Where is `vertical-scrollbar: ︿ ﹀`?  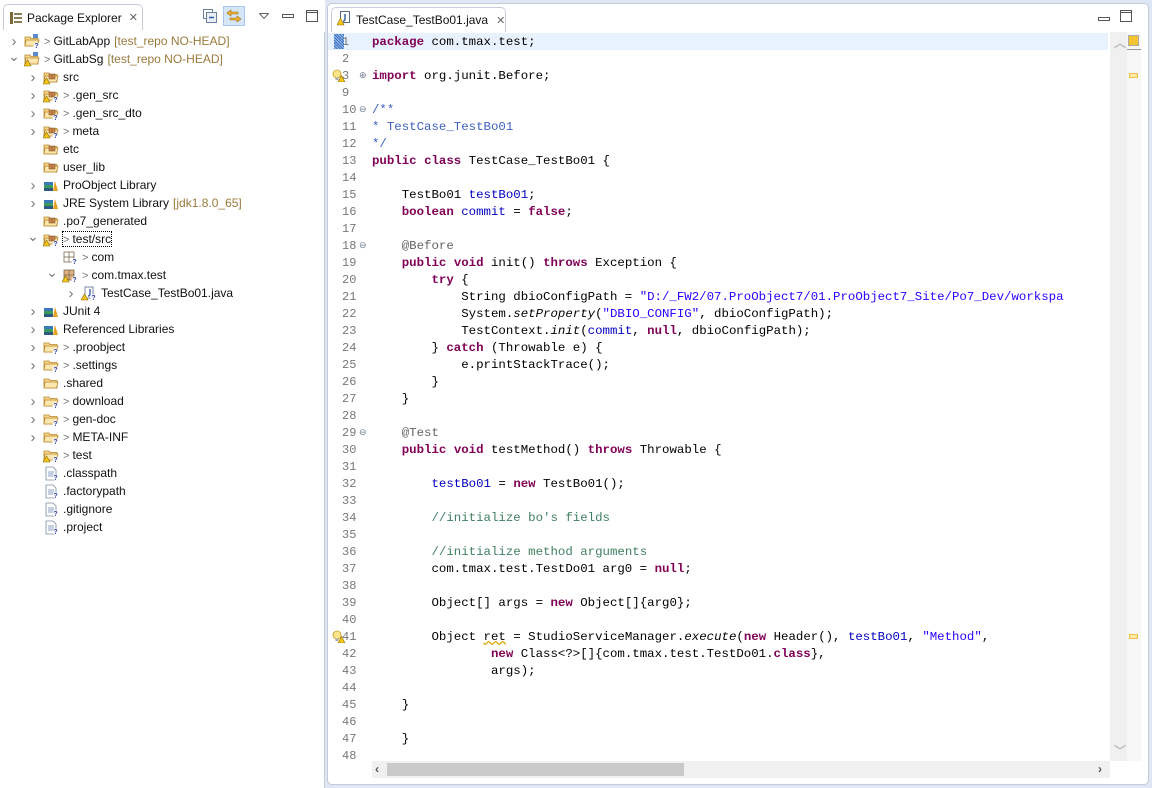
vertical-scrollbar: ︿ ﹀ is located at coordinates (1118, 396).